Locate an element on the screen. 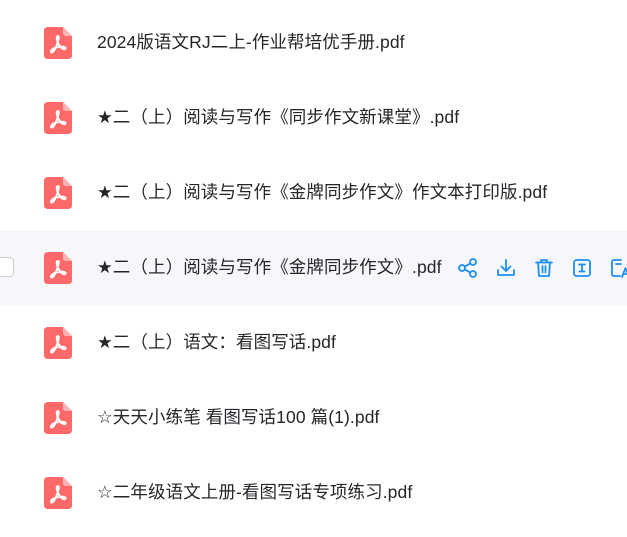 This screenshot has width=627, height=537. delete-icon is located at coordinates (544, 268).